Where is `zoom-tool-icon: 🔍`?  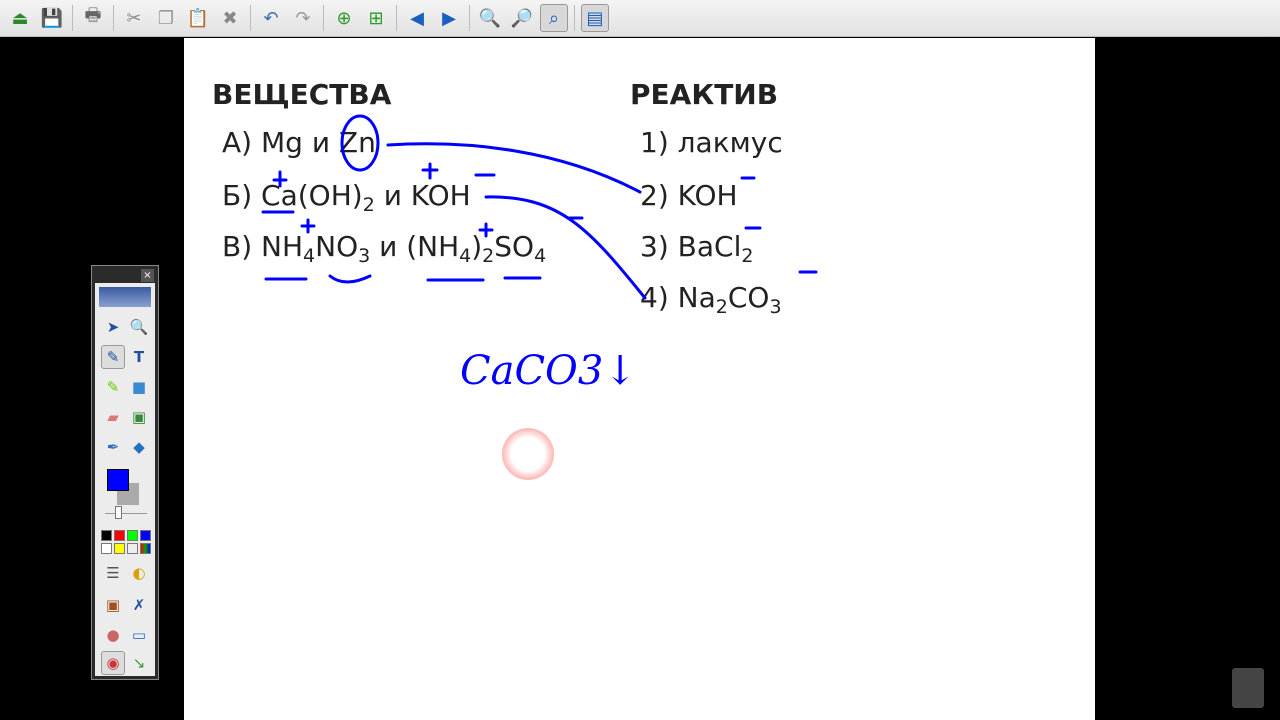
zoom-tool-icon: 🔍 is located at coordinates (139, 327).